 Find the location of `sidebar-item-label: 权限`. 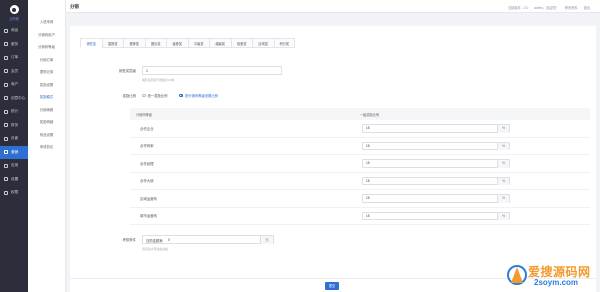

sidebar-item-label: 权限 is located at coordinates (15, 192).